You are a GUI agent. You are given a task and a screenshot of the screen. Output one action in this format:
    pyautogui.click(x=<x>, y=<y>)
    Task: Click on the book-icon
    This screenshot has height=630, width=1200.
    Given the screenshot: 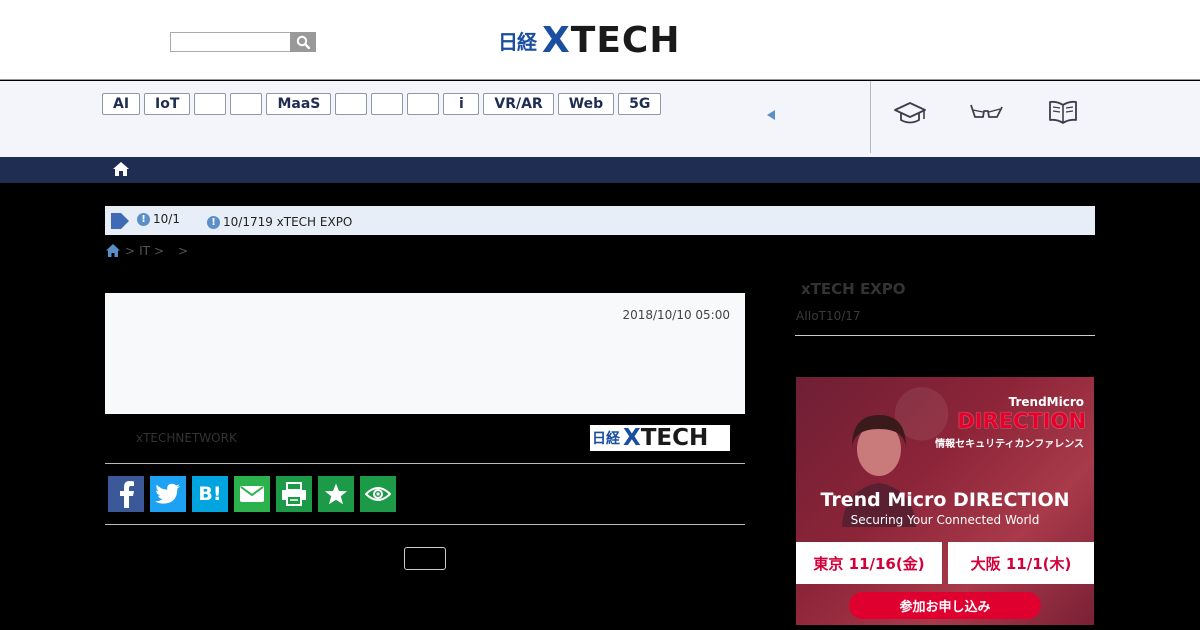 What is the action you would take?
    pyautogui.click(x=1063, y=112)
    